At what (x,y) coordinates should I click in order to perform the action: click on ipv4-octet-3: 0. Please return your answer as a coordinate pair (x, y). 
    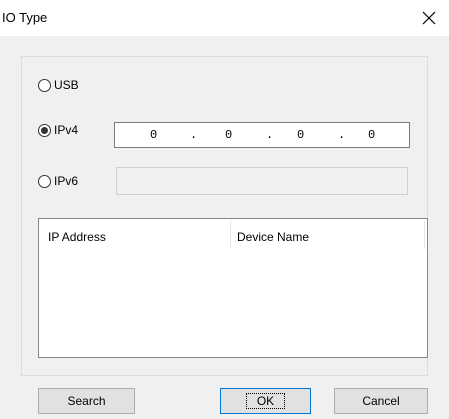
    Looking at the image, I should click on (300, 135).